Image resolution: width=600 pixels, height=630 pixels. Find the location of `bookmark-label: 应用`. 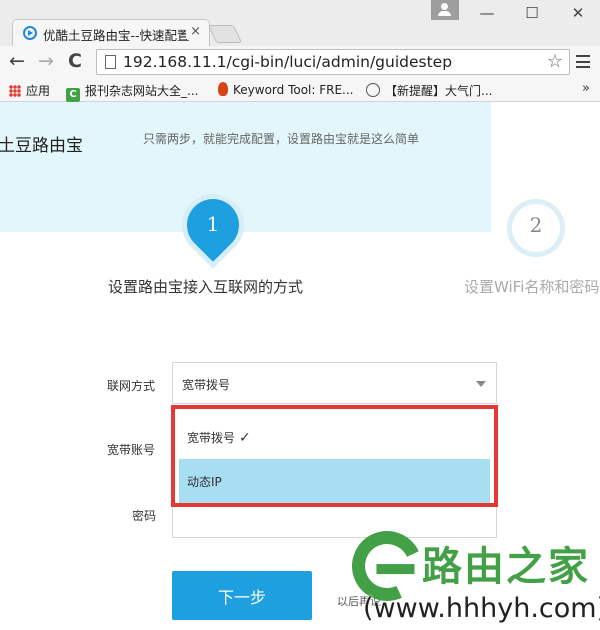

bookmark-label: 应用 is located at coordinates (38, 91).